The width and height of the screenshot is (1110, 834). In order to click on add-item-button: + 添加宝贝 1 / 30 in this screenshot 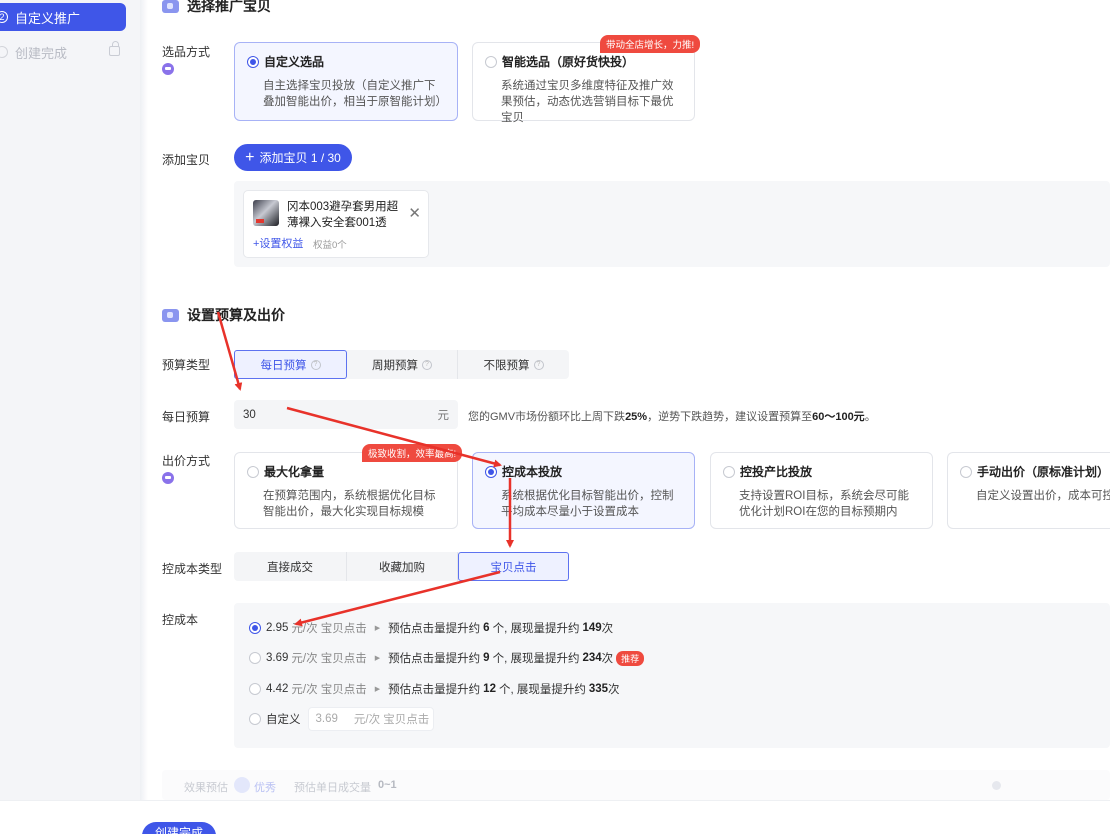, I will do `click(293, 157)`.